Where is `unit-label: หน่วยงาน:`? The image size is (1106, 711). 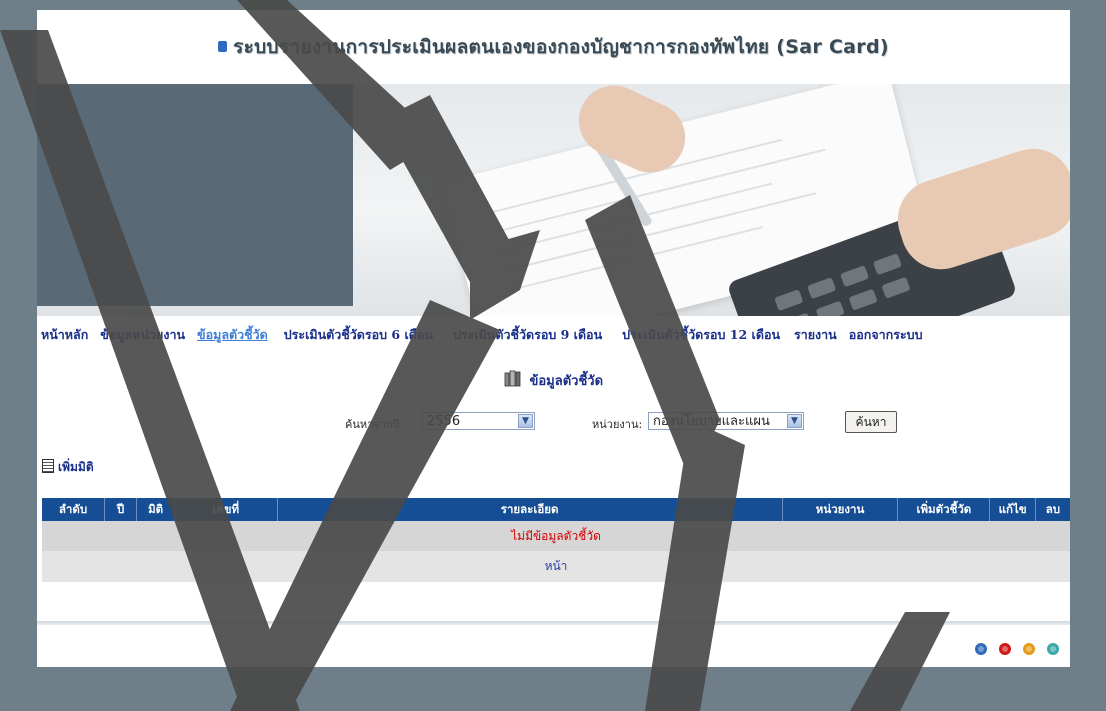
unit-label: หน่วยงาน: is located at coordinates (617, 424).